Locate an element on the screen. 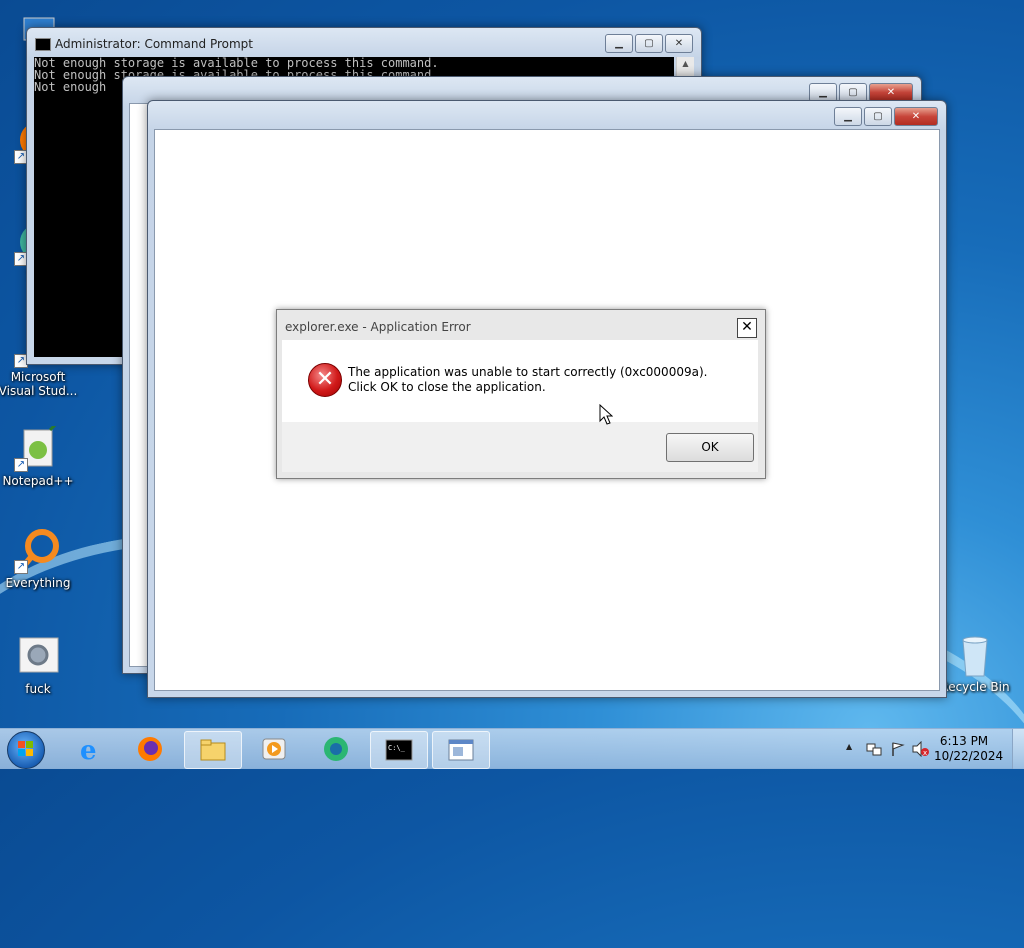 The width and height of the screenshot is (1024, 948). command-prompt-icon: C:\_ is located at coordinates (399, 750).